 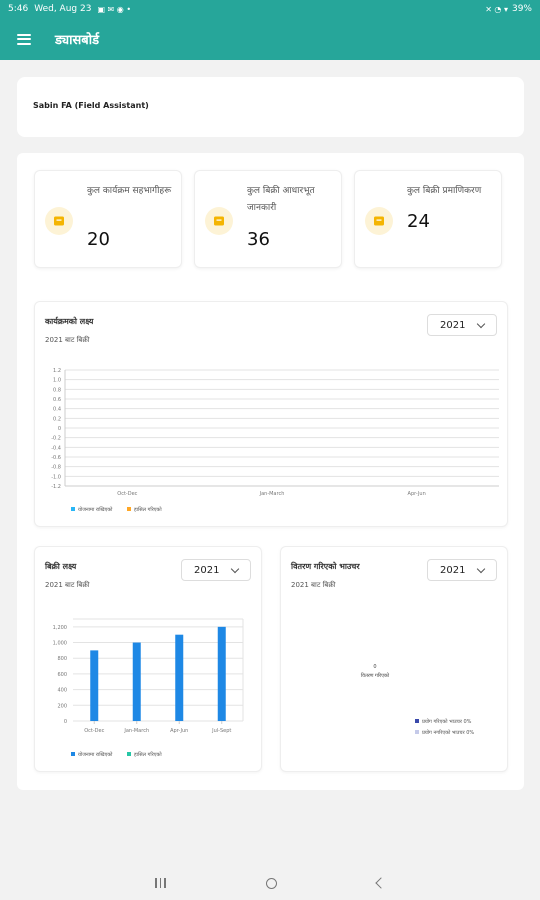 What do you see at coordinates (114, 9) in the screenshot?
I see `notification-icons: ▣ ✉ ◉ •` at bounding box center [114, 9].